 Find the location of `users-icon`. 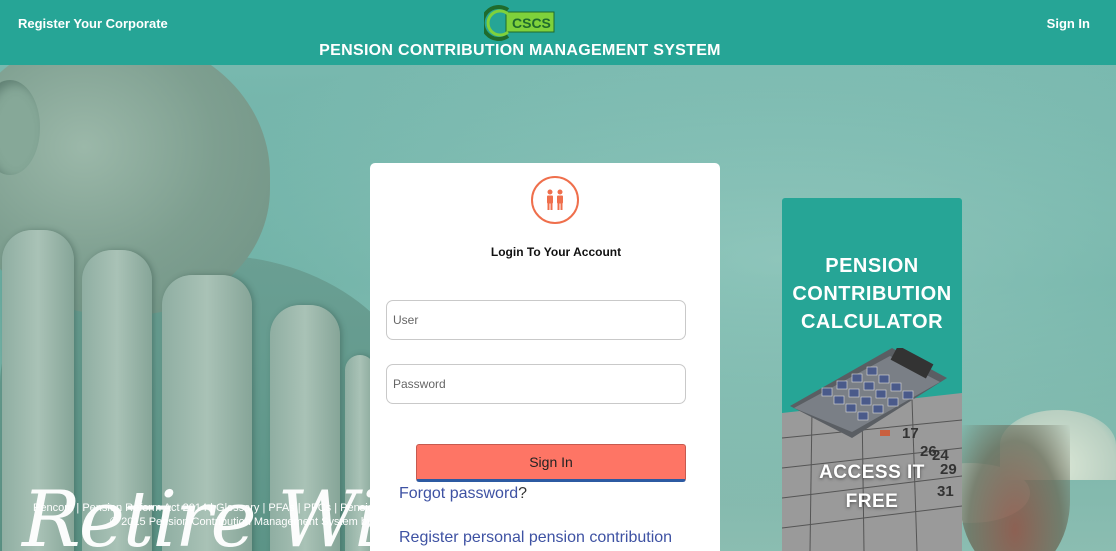

users-icon is located at coordinates (555, 200).